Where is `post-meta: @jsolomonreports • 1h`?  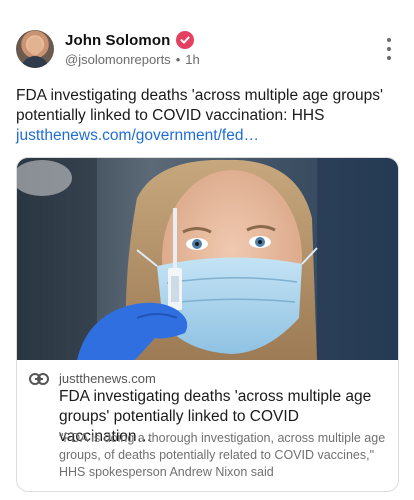
post-meta: @jsolomonreports • 1h is located at coordinates (132, 59).